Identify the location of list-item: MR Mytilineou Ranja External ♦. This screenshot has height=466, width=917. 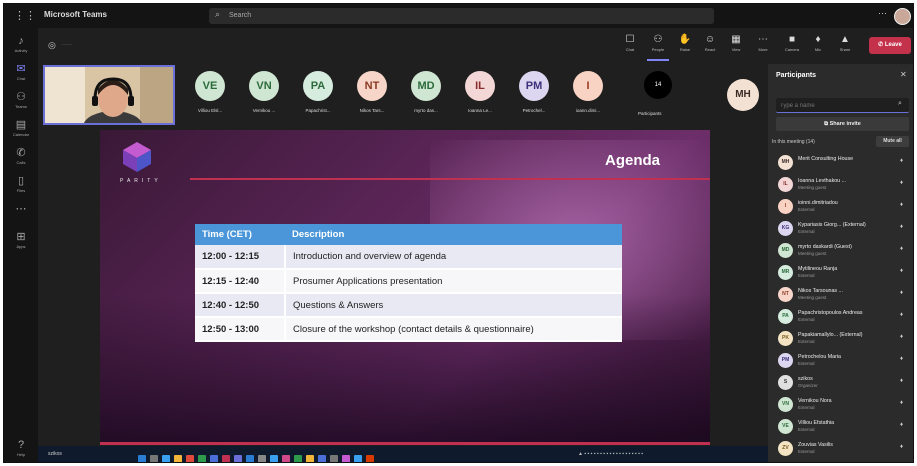
(840, 273).